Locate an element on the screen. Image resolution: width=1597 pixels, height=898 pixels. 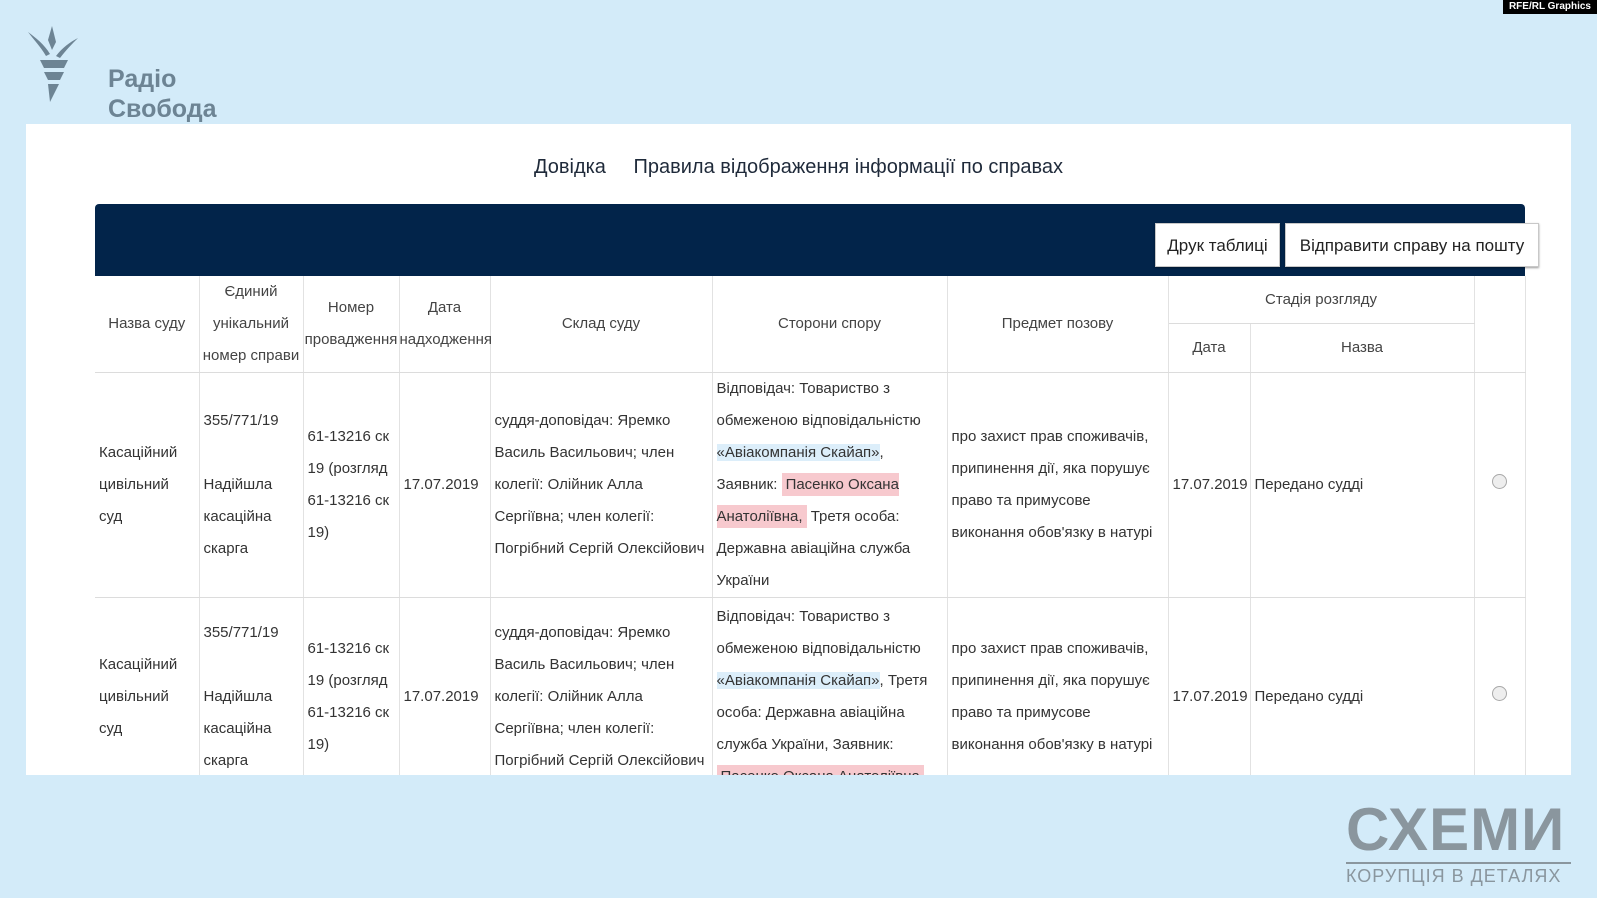
schemy-title: СХЕМИ is located at coordinates (1456, 829).